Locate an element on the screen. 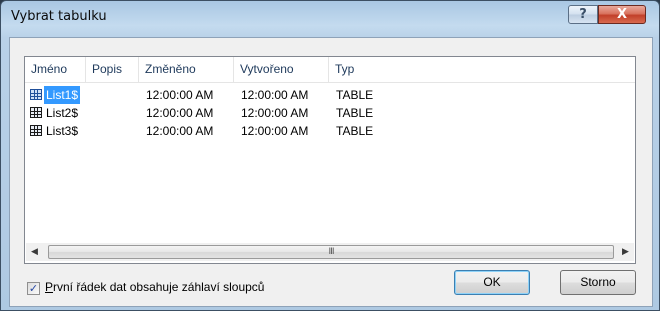 The image size is (660, 311). table-row: List1$ 12:00:00 AM 12:00:00 AM TABLE is located at coordinates (330, 95).